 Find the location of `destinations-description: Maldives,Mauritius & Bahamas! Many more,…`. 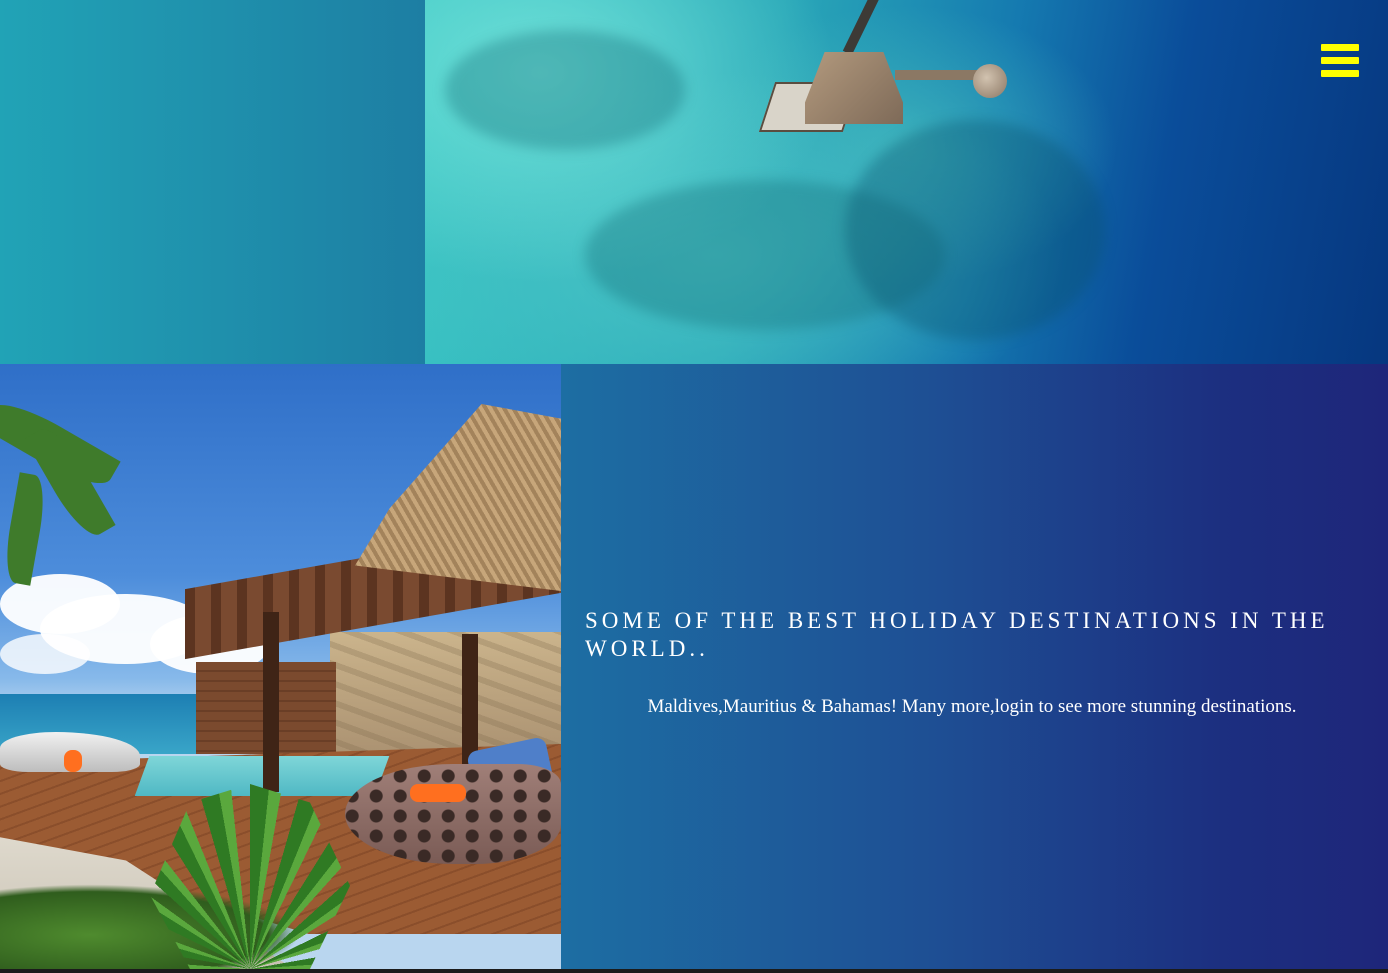

destinations-description: Maldives,Mauritius & Bahamas! Many more,… is located at coordinates (972, 706).